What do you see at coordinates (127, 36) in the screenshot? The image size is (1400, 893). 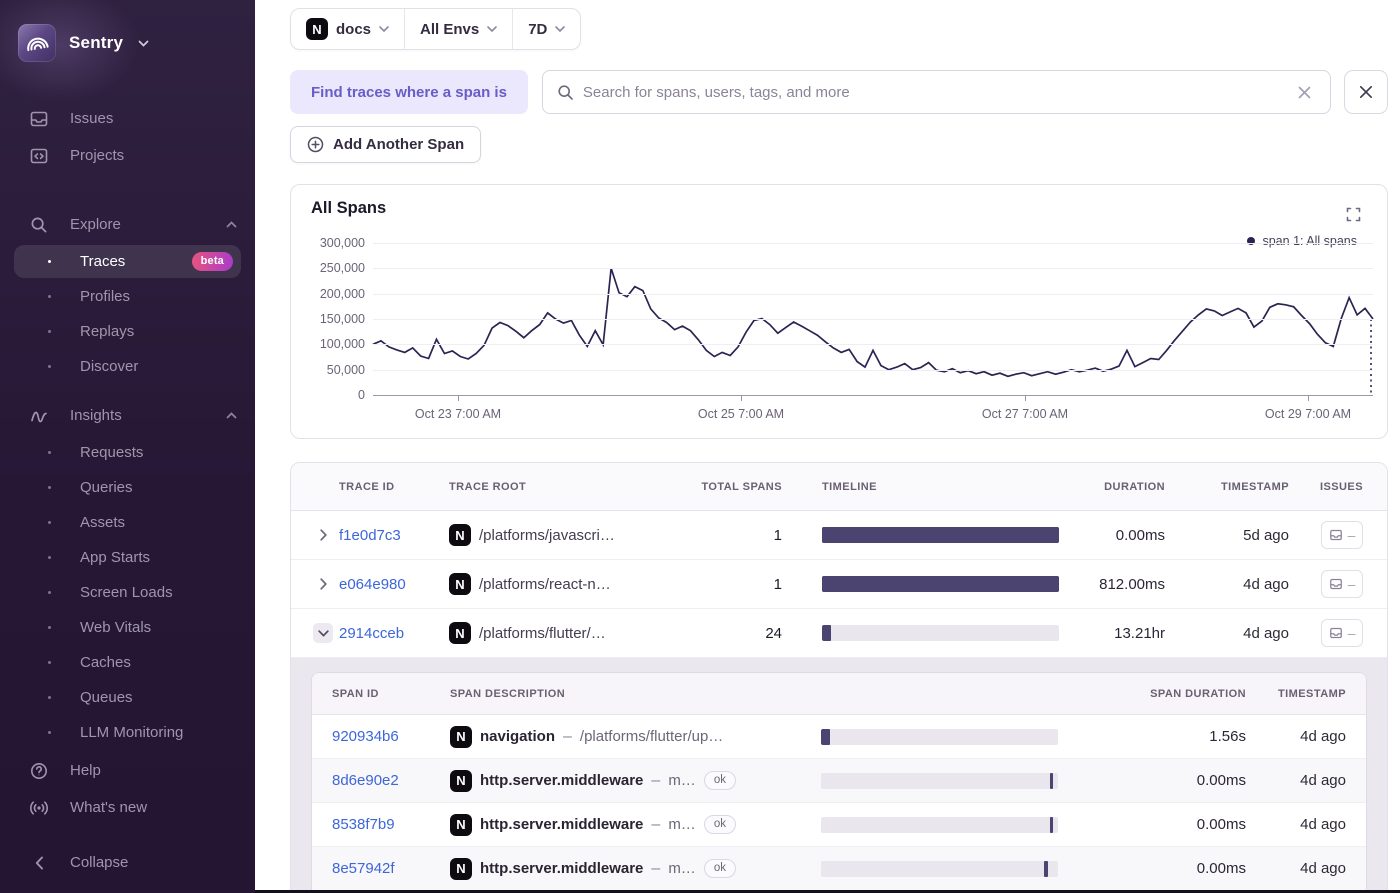 I see `org-switcher: Sentry` at bounding box center [127, 36].